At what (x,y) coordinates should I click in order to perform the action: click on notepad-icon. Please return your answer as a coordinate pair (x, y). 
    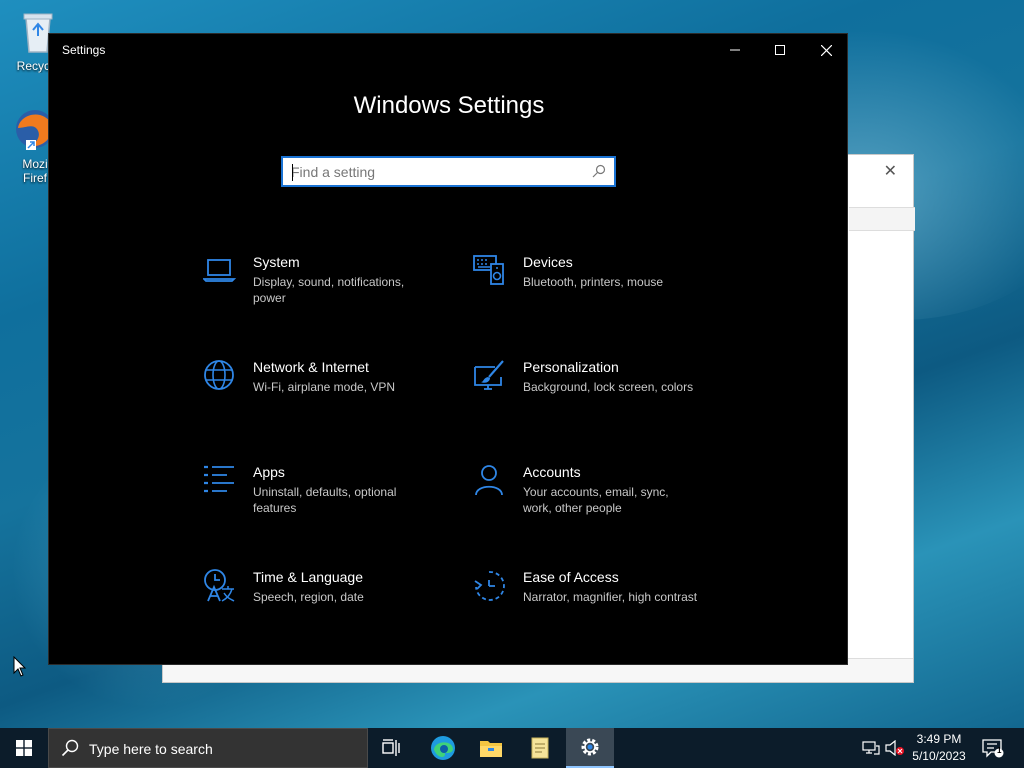
    Looking at the image, I should click on (540, 748).